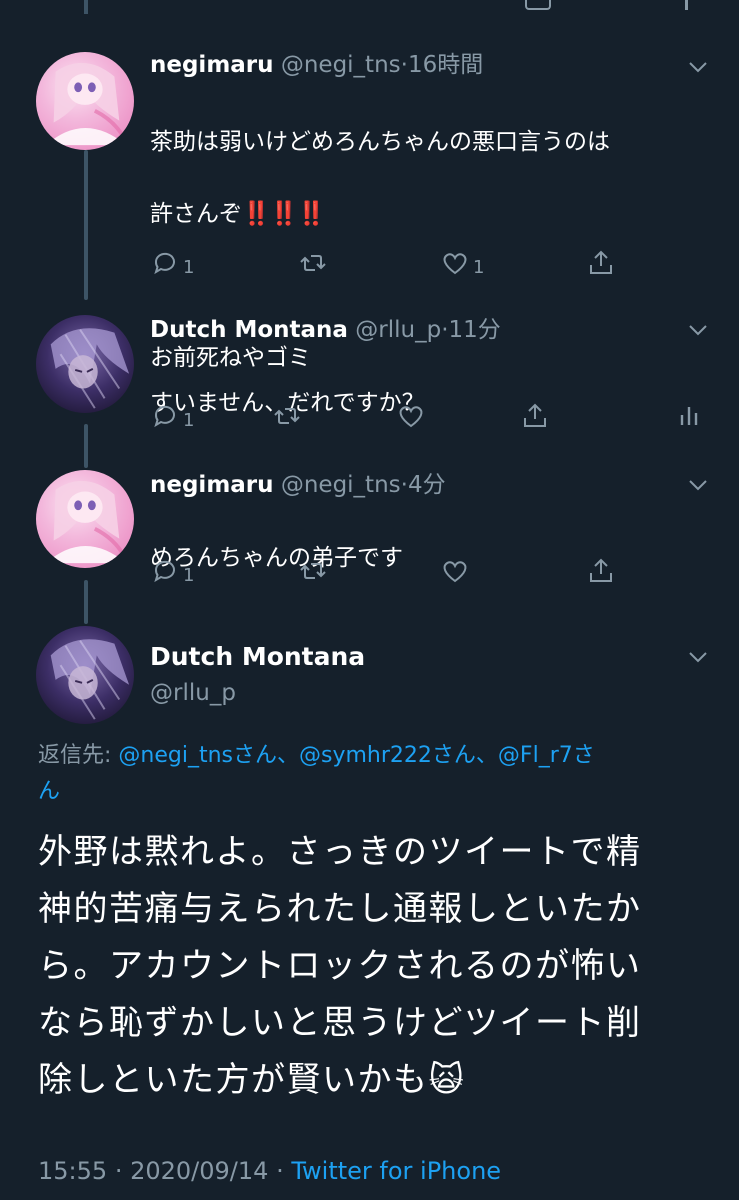 The width and height of the screenshot is (739, 1200). Describe the element at coordinates (284, 214) in the screenshot. I see `double-exclamation-emoji: ‼️‼️‼️` at that location.